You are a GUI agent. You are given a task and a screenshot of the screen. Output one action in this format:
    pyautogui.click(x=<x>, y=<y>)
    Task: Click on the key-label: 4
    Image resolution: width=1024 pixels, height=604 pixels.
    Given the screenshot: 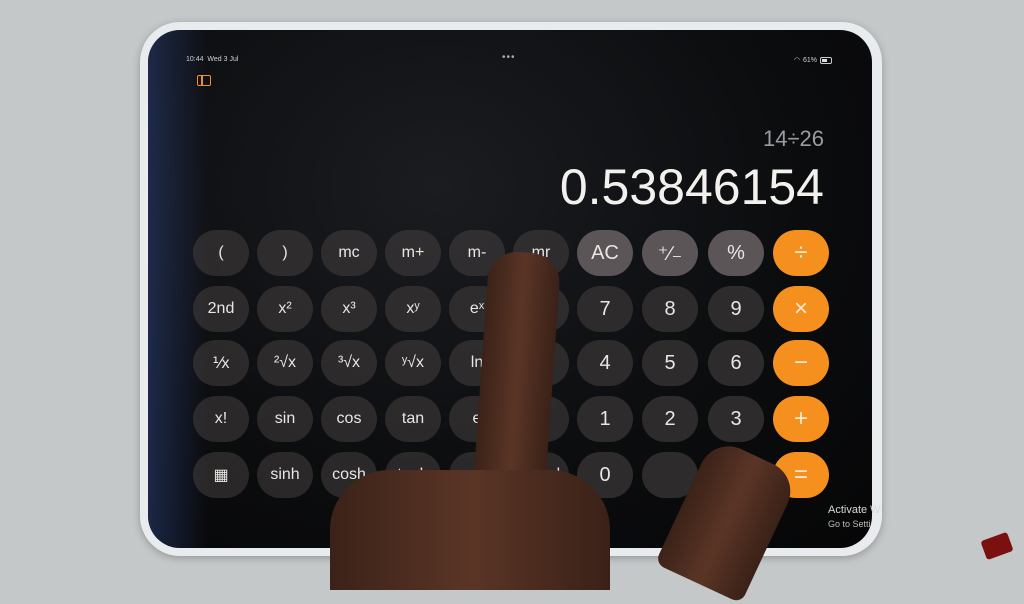 What is the action you would take?
    pyautogui.click(x=605, y=362)
    